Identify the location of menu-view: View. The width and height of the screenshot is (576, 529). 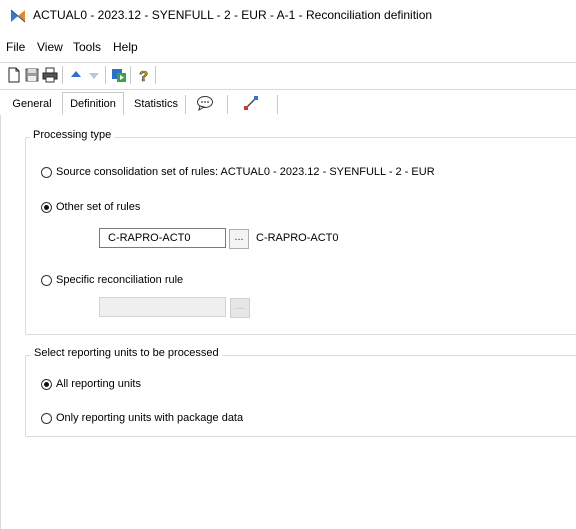
(50, 47).